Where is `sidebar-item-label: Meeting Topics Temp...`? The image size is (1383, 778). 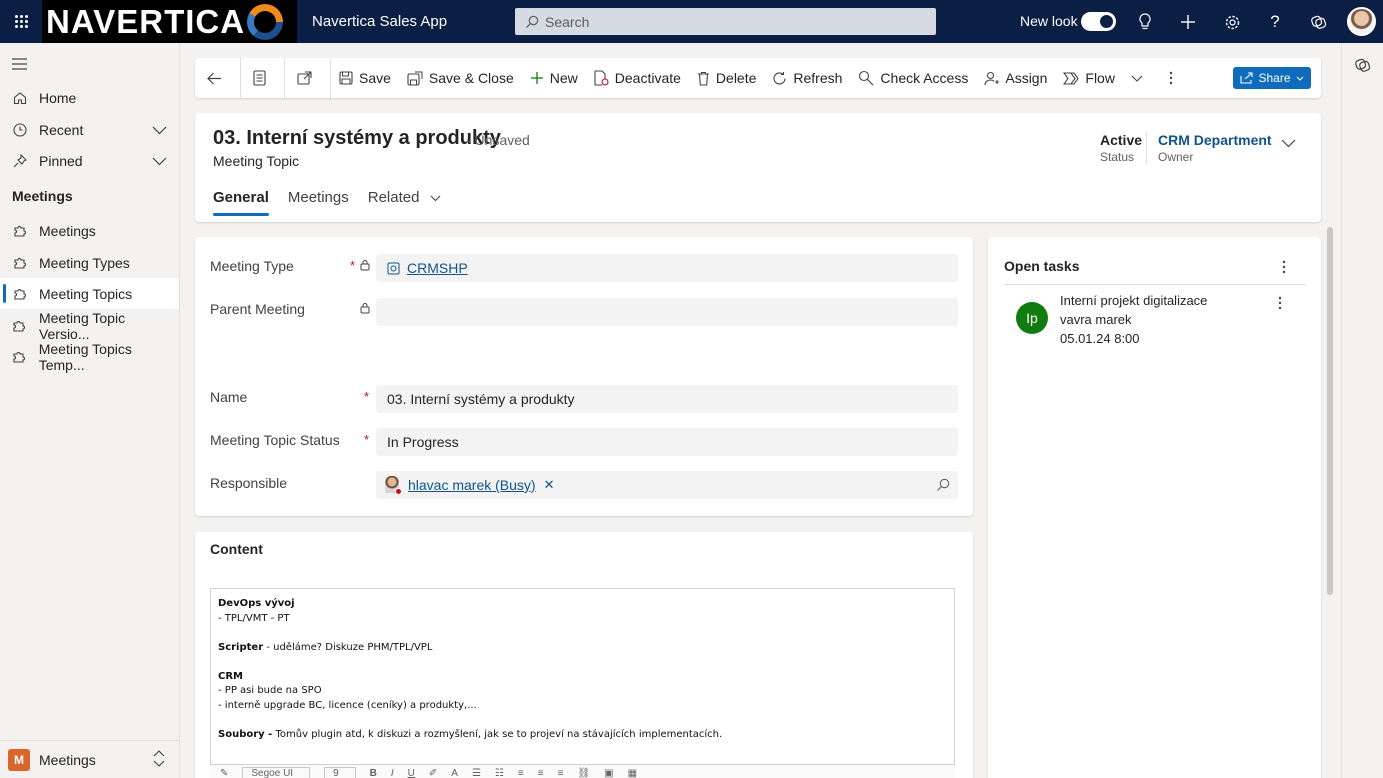
sidebar-item-label: Meeting Topics Temp... is located at coordinates (85, 356).